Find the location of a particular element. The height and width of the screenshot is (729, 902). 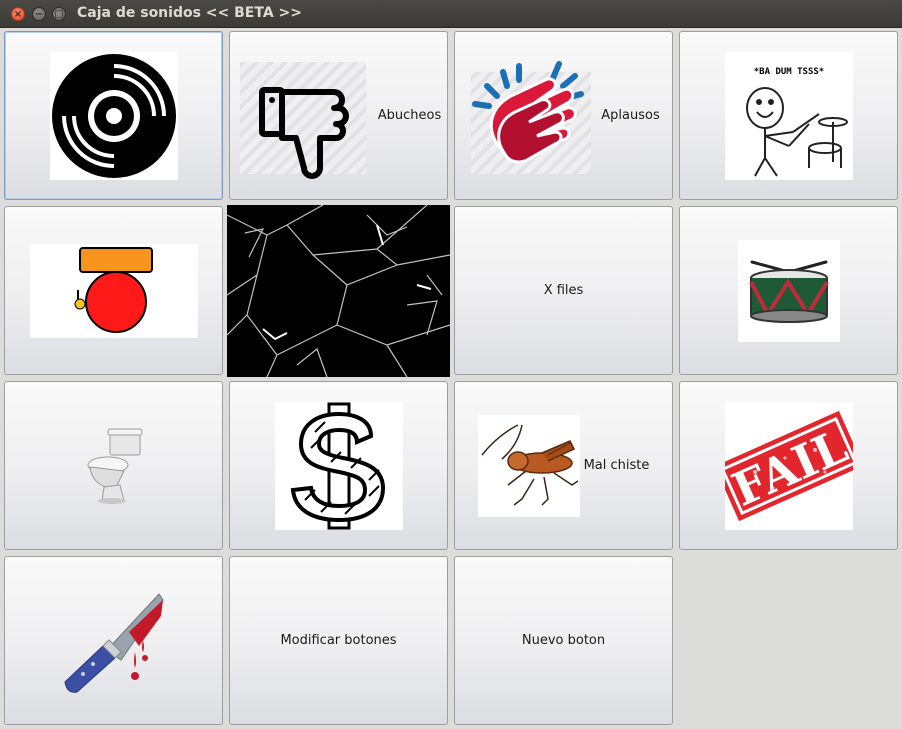

vinyl-sound-button is located at coordinates (113, 115).